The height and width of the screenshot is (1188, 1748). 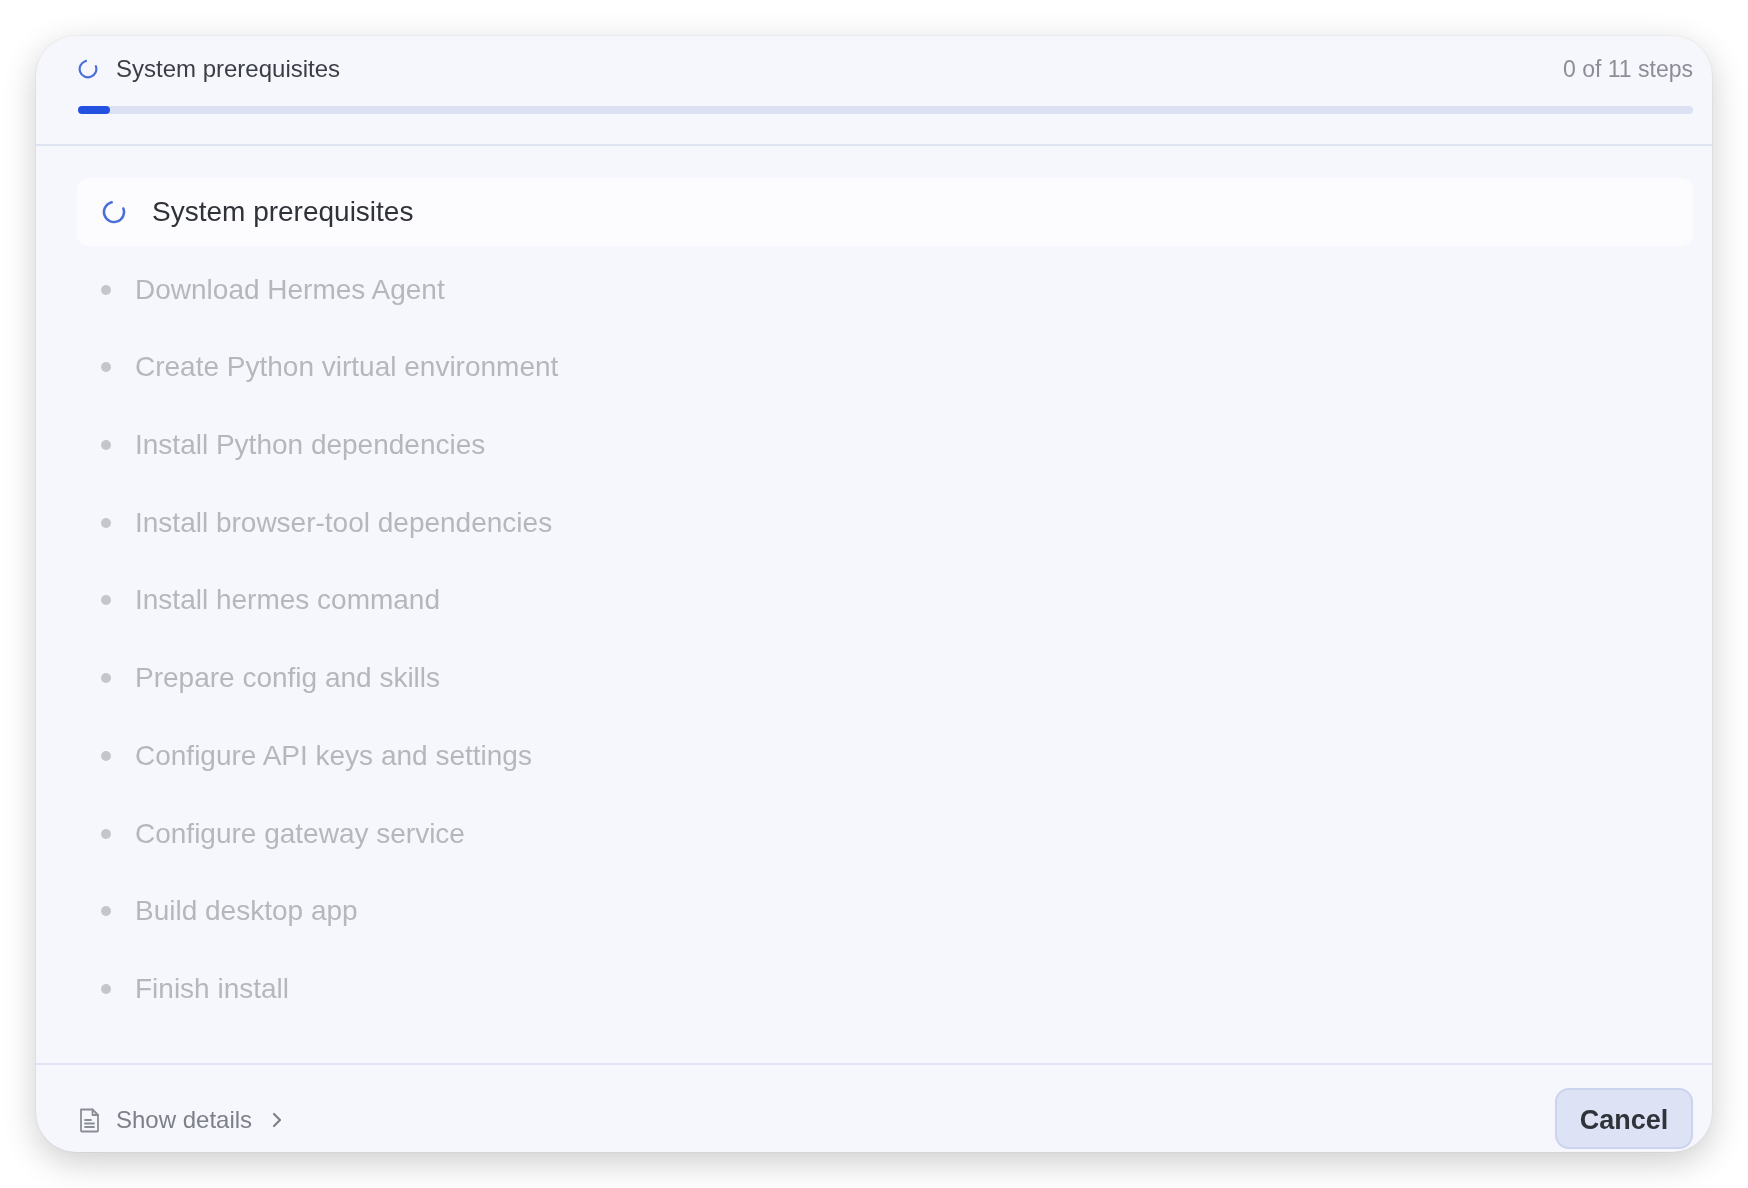 What do you see at coordinates (212, 988) in the screenshot?
I see `step-label: Finish install` at bounding box center [212, 988].